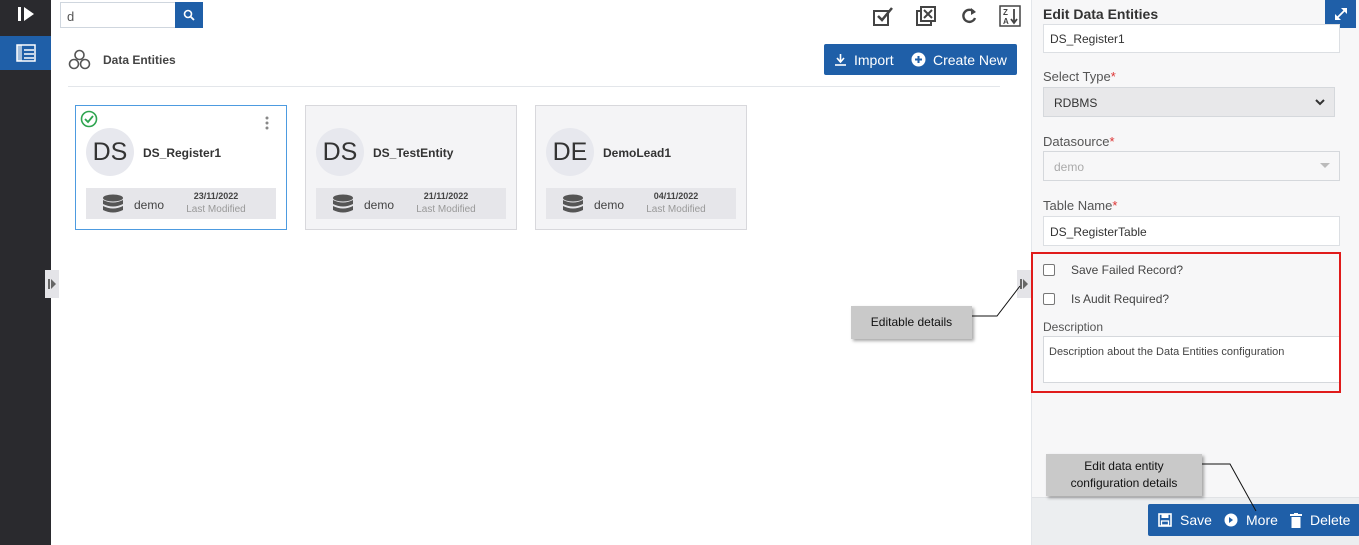 Image resolution: width=1359 pixels, height=545 pixels. I want to click on callout-editable-details: Editable details, so click(911, 322).